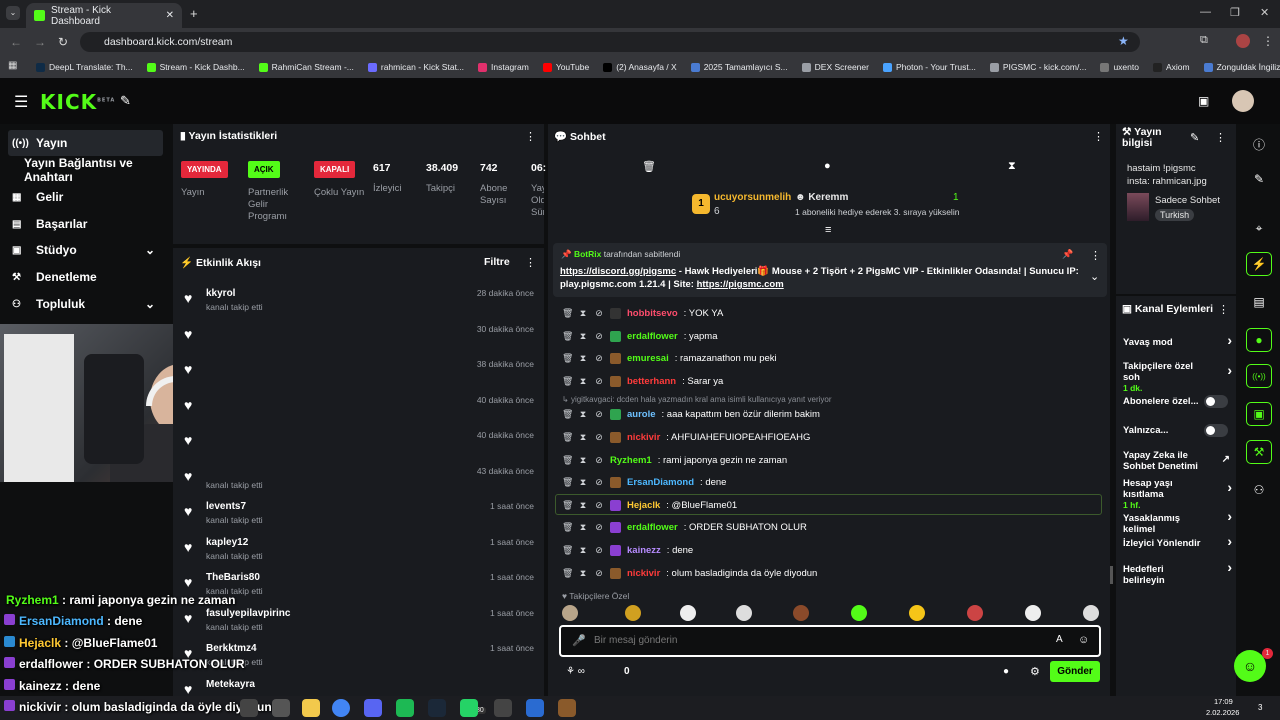 The width and height of the screenshot is (1280, 720). What do you see at coordinates (1177, 494) in the screenshot?
I see `channel-action-5: Hesap yaşı kısıtlama 1 hf. ›` at bounding box center [1177, 494].